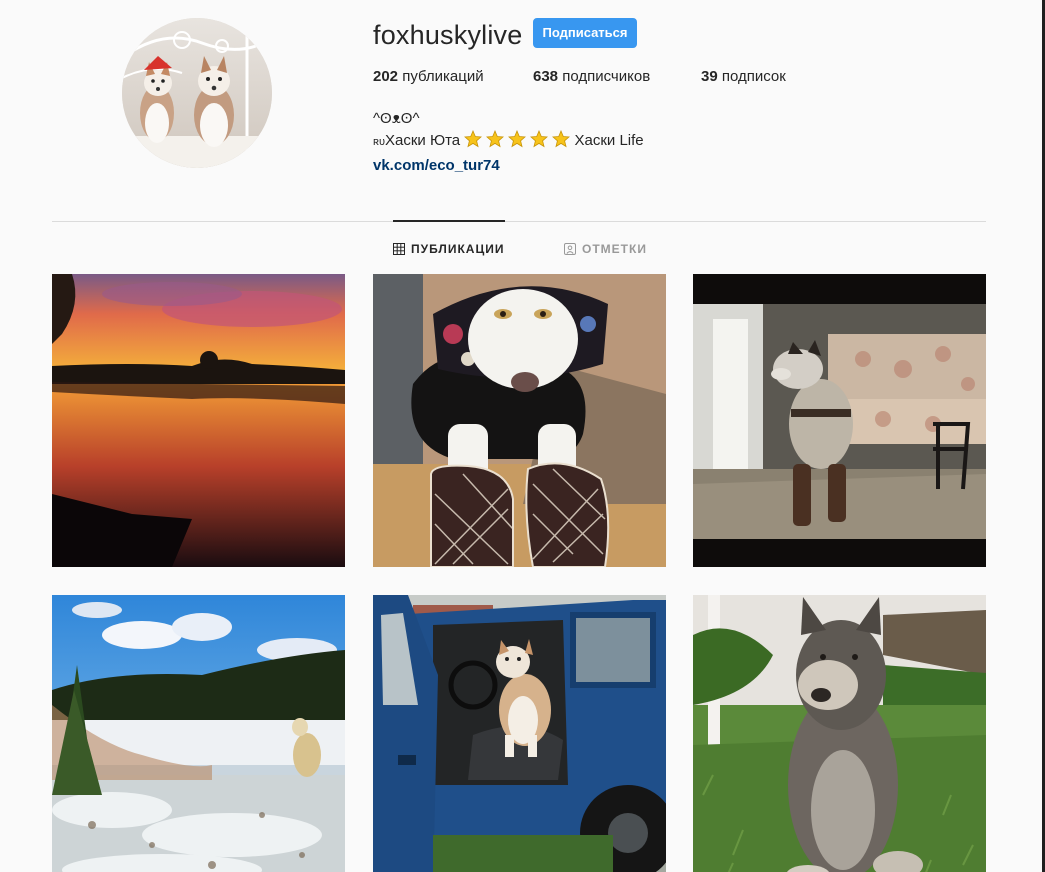 This screenshot has width=1045, height=872. I want to click on profile-username: foxhuskylive, so click(448, 35).